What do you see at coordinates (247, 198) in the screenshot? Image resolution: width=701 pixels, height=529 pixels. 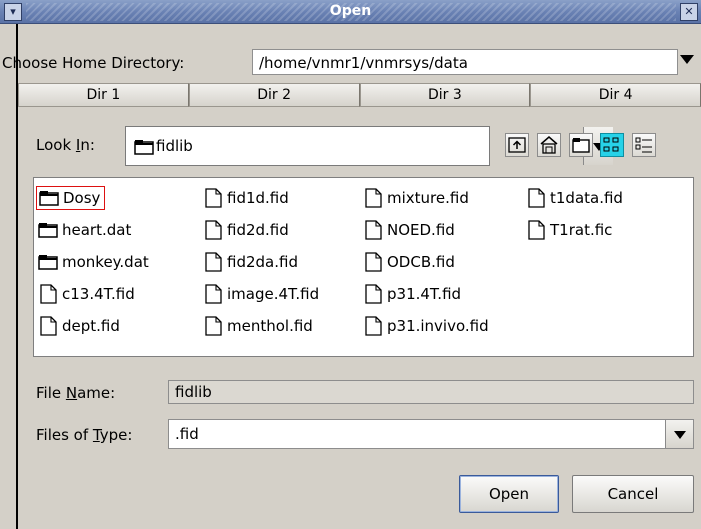 I see `file-item-fid1d: fid1d.fid` at bounding box center [247, 198].